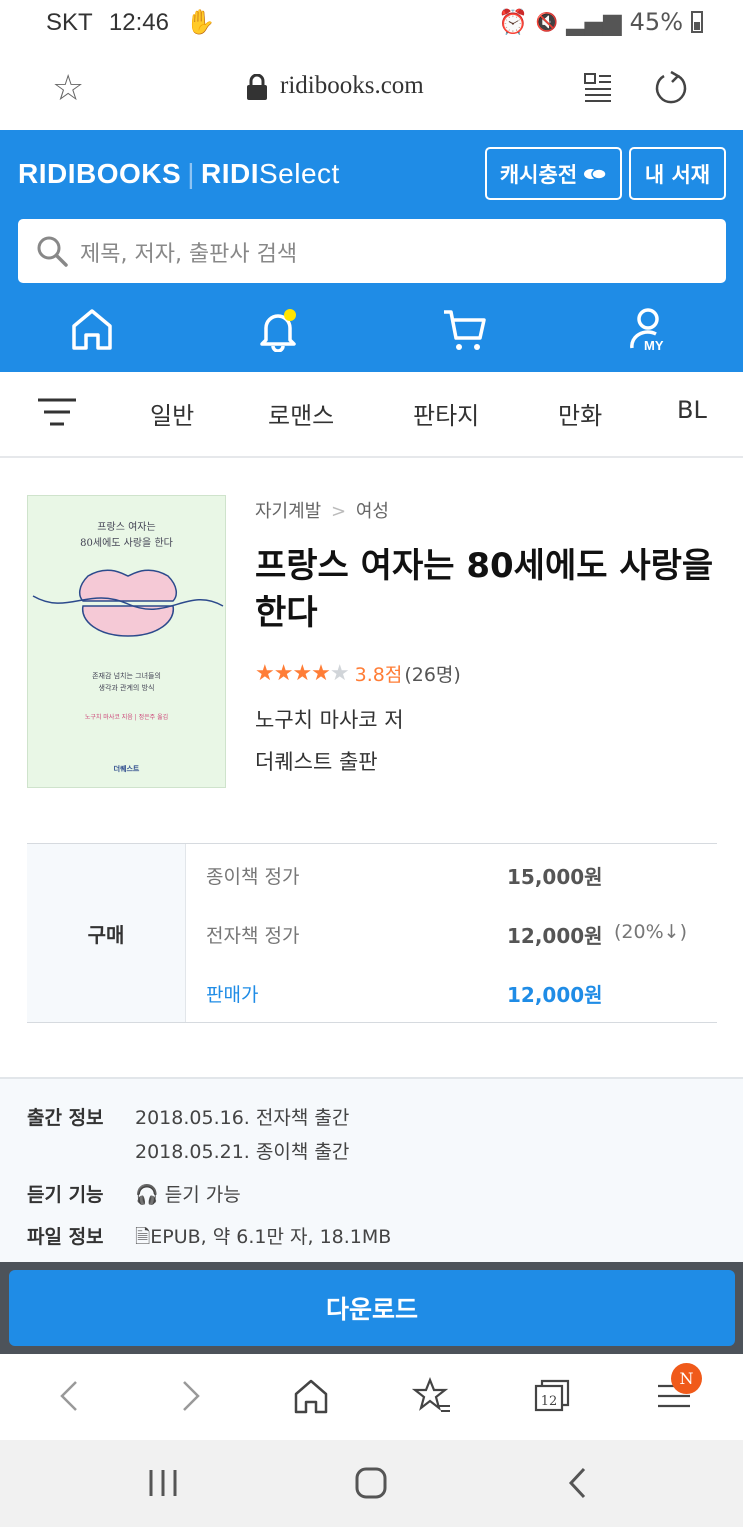  I want to click on tab-fantasy: 판타지, so click(446, 413).